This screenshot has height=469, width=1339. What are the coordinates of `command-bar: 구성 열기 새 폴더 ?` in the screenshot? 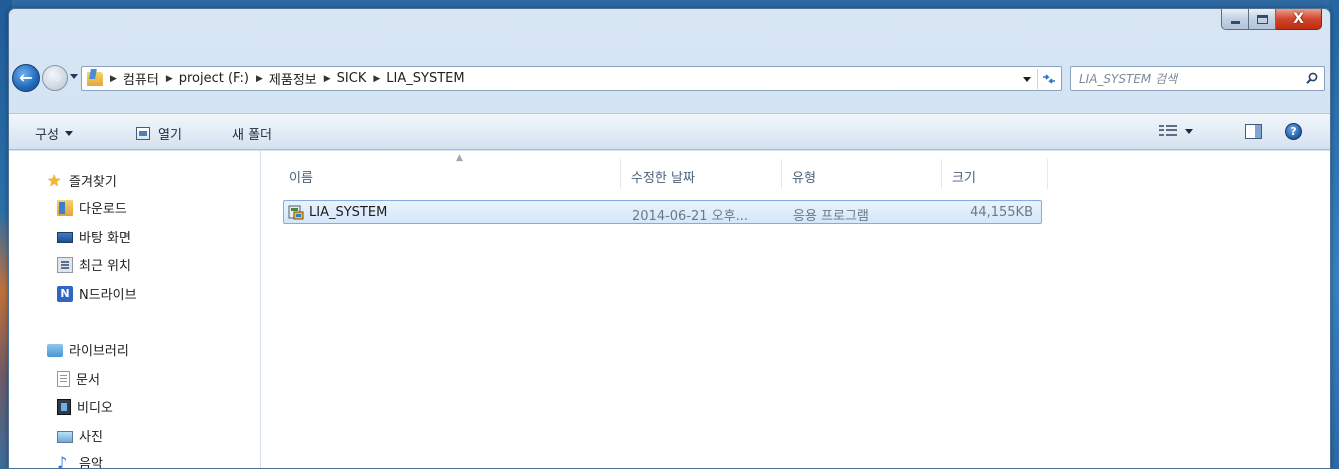 It's located at (669, 131).